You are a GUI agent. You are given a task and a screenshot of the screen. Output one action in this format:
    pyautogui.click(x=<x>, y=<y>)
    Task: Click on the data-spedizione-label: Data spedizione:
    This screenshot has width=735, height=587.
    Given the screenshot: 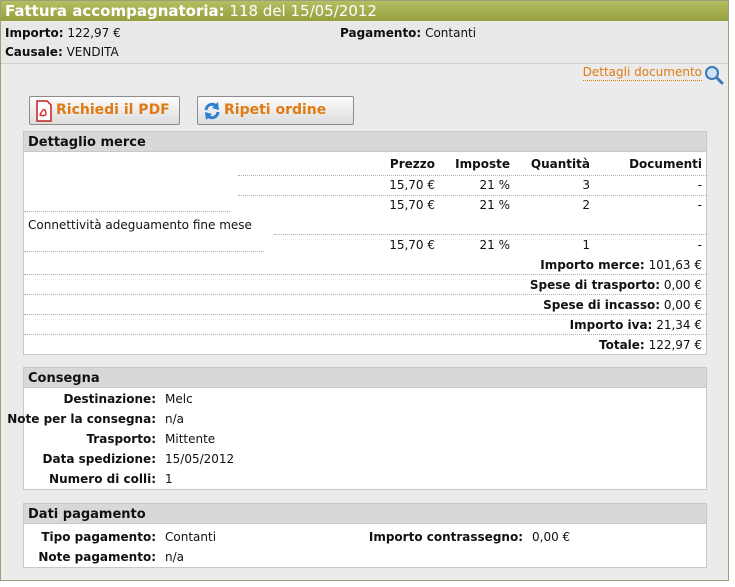 What is the action you would take?
    pyautogui.click(x=99, y=459)
    